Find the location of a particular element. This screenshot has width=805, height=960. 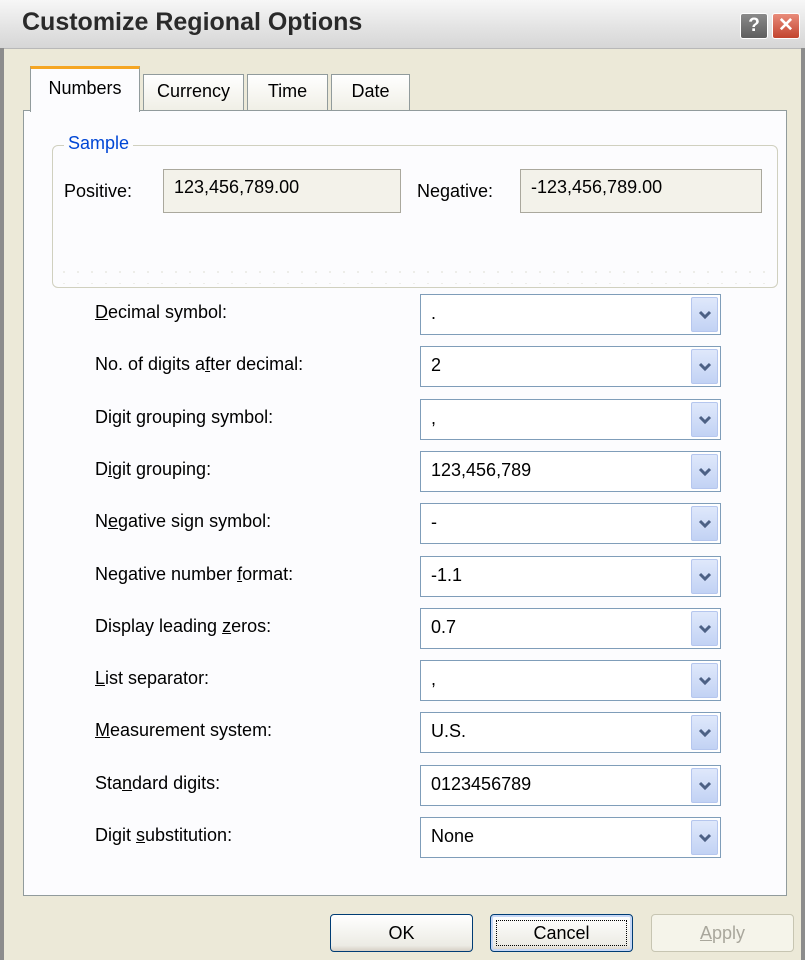

digit-grouping-symbol-label: Digit grouping symbol: is located at coordinates (184, 417).